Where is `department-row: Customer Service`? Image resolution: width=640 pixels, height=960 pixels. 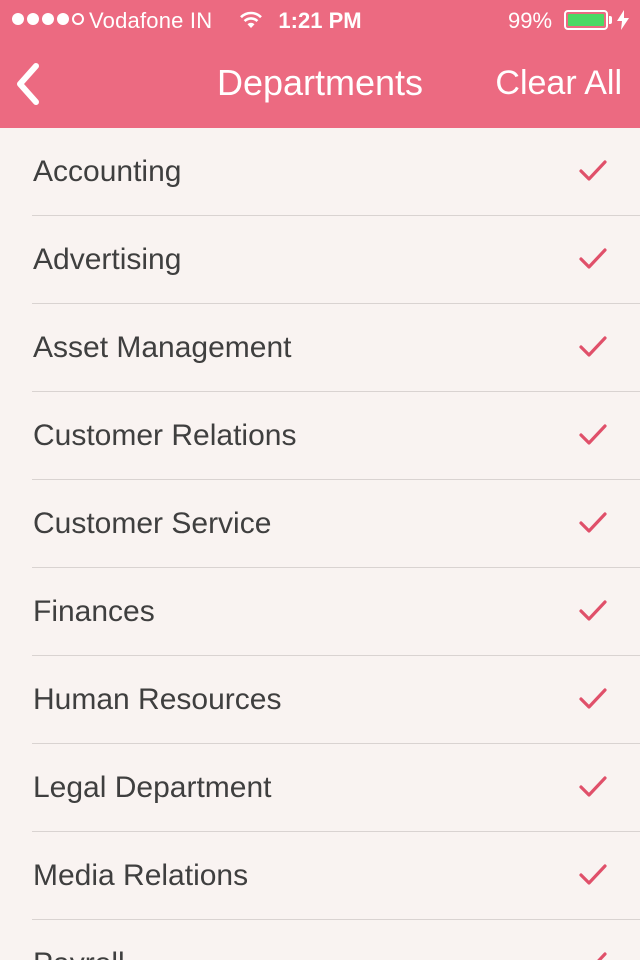 department-row: Customer Service is located at coordinates (320, 524).